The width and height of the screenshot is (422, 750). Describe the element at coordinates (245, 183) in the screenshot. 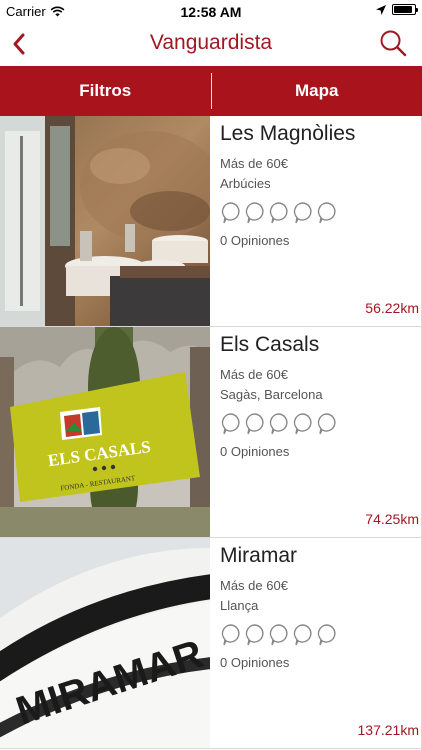

I see `restaurant-location: Arbúcies` at that location.